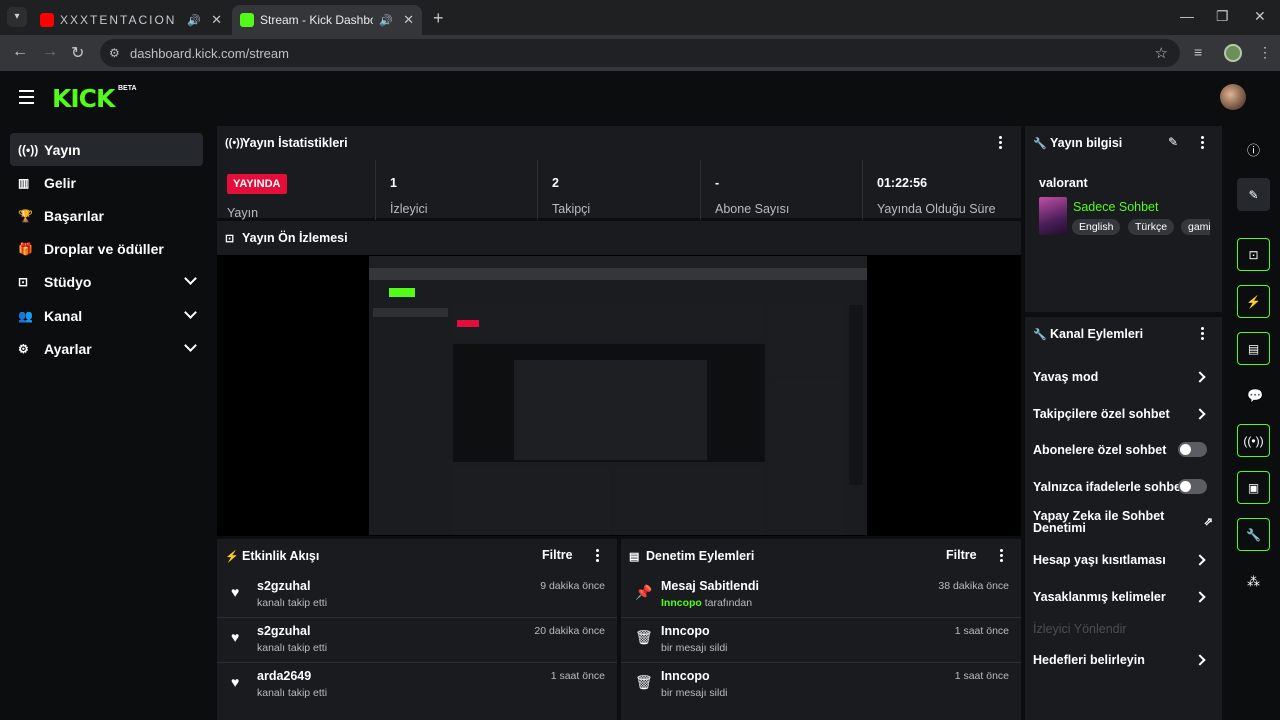  I want to click on sidebar-item-basarilar: 🏆 Başarılar, so click(106, 215).